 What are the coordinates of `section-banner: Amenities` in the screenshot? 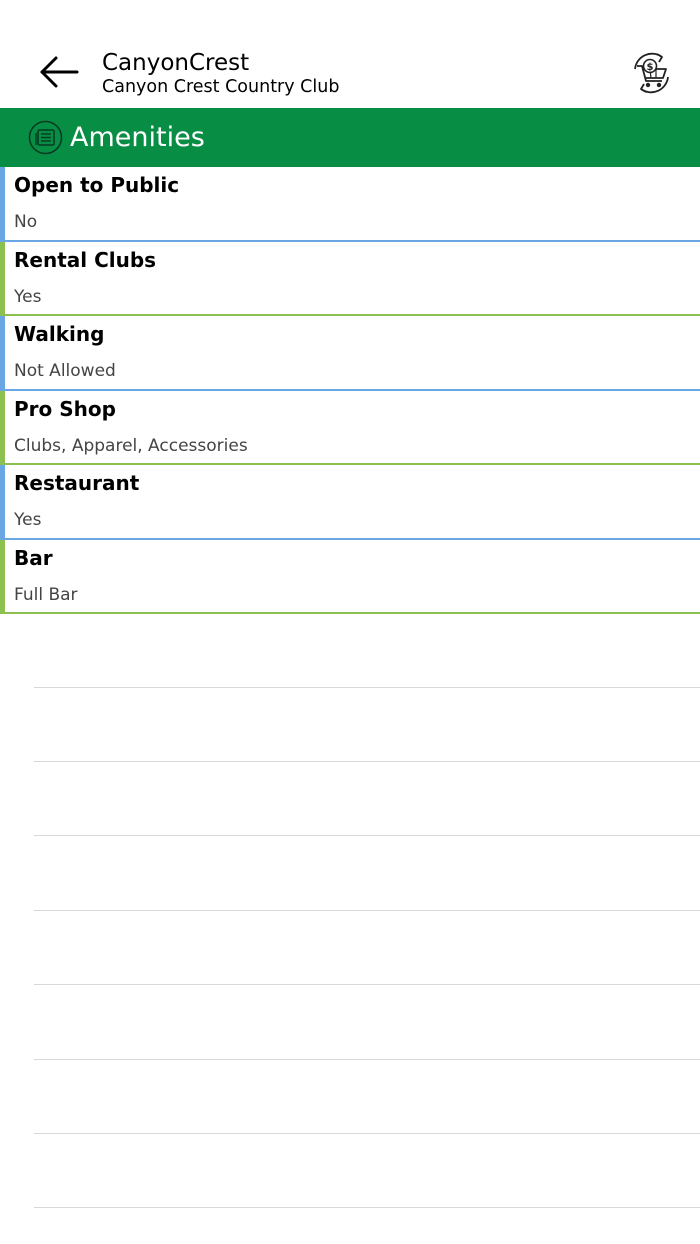 It's located at (350, 137).